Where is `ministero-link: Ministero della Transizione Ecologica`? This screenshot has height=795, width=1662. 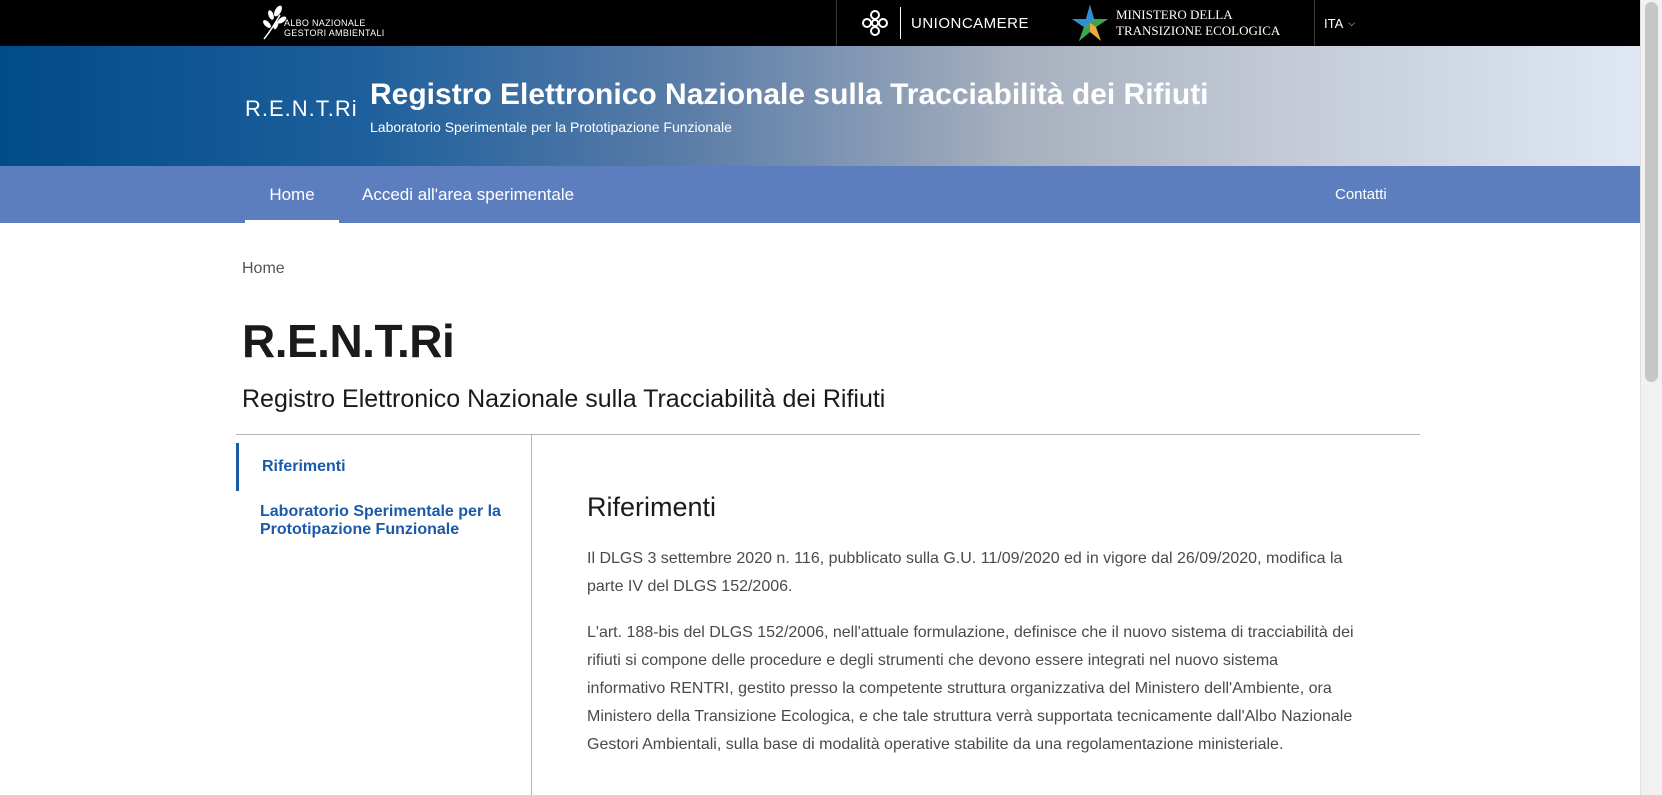
ministero-link: Ministero della Transizione Ecologica is located at coordinates (1175, 23).